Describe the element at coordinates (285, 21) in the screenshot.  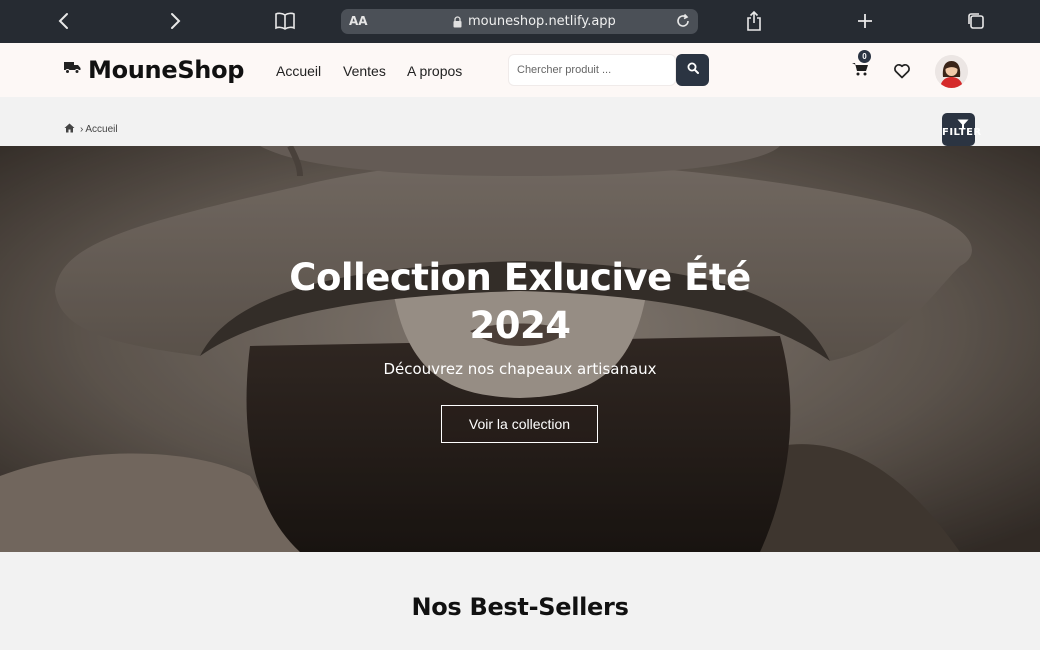
I see `bookmarks-icon` at that location.